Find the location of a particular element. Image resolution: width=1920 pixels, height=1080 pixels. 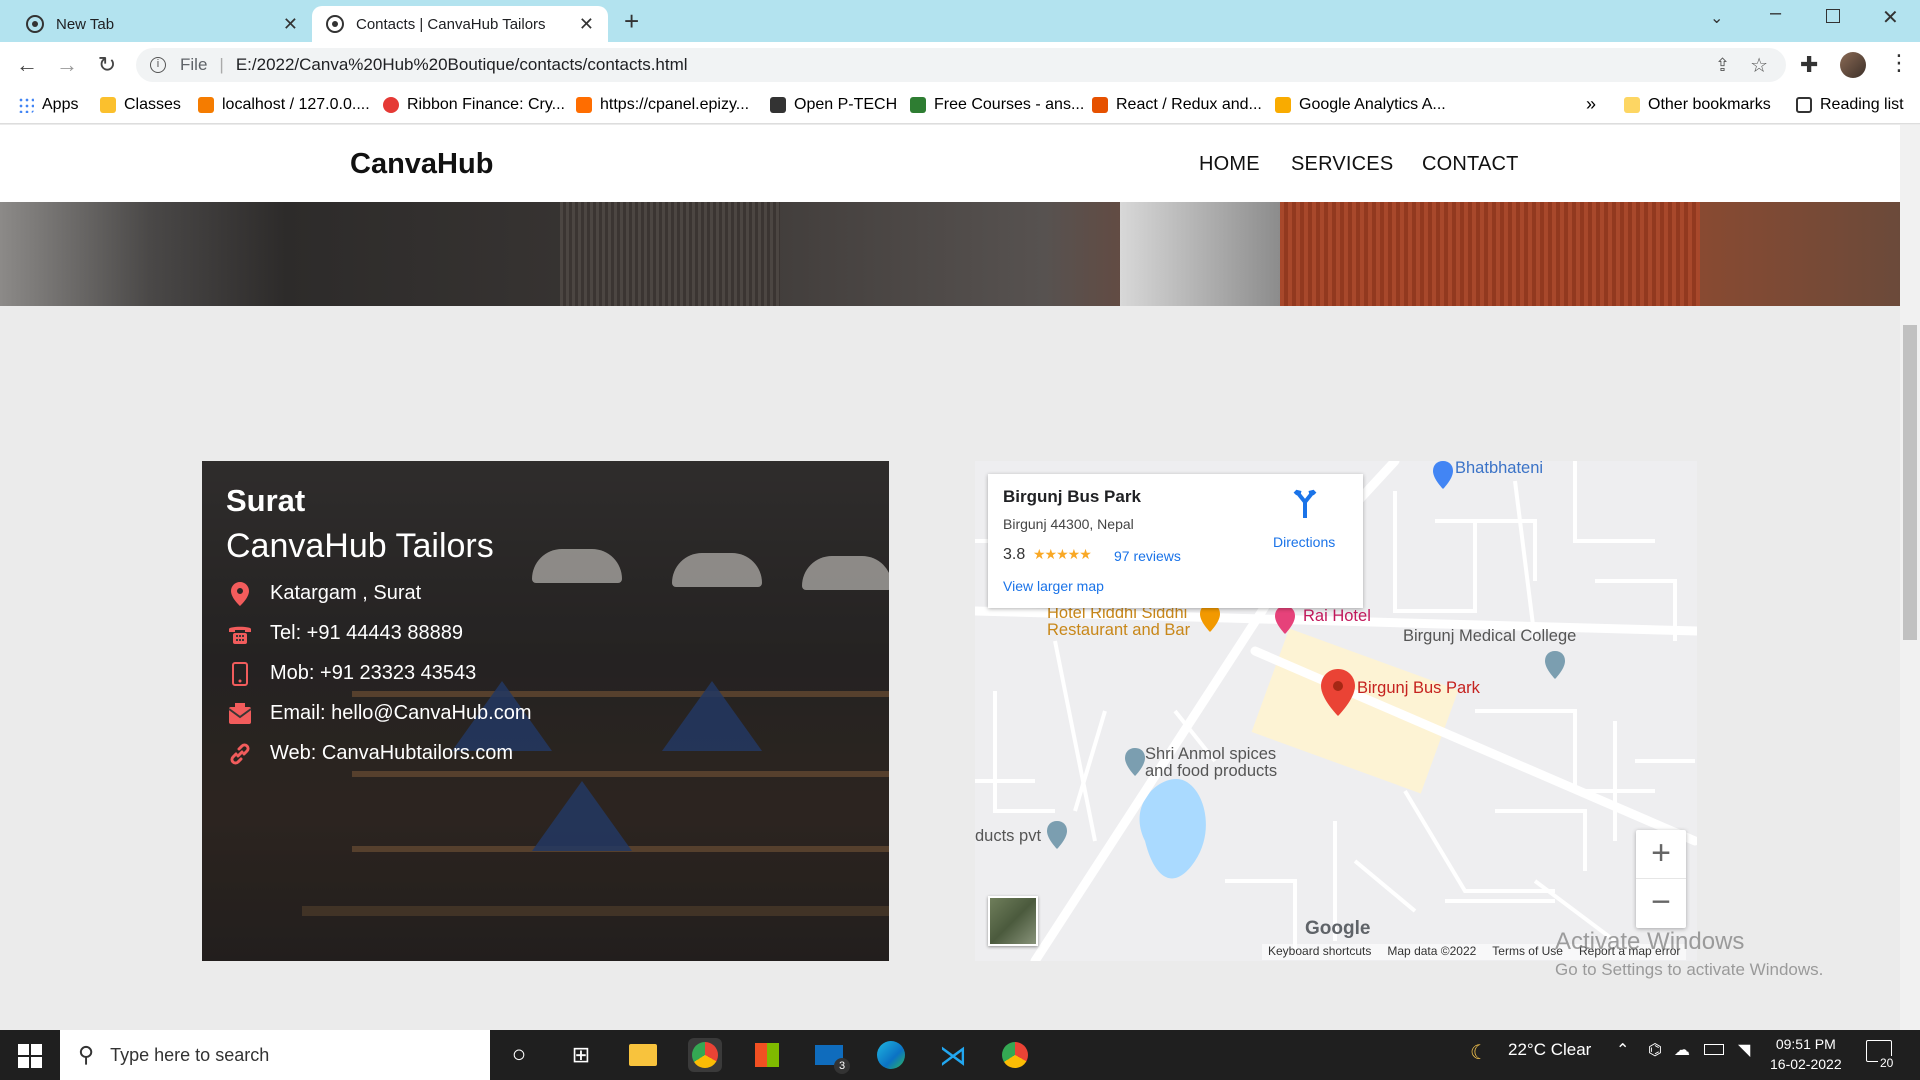

onedrive-cloud-icon: ☁ is located at coordinates (1682, 1050).